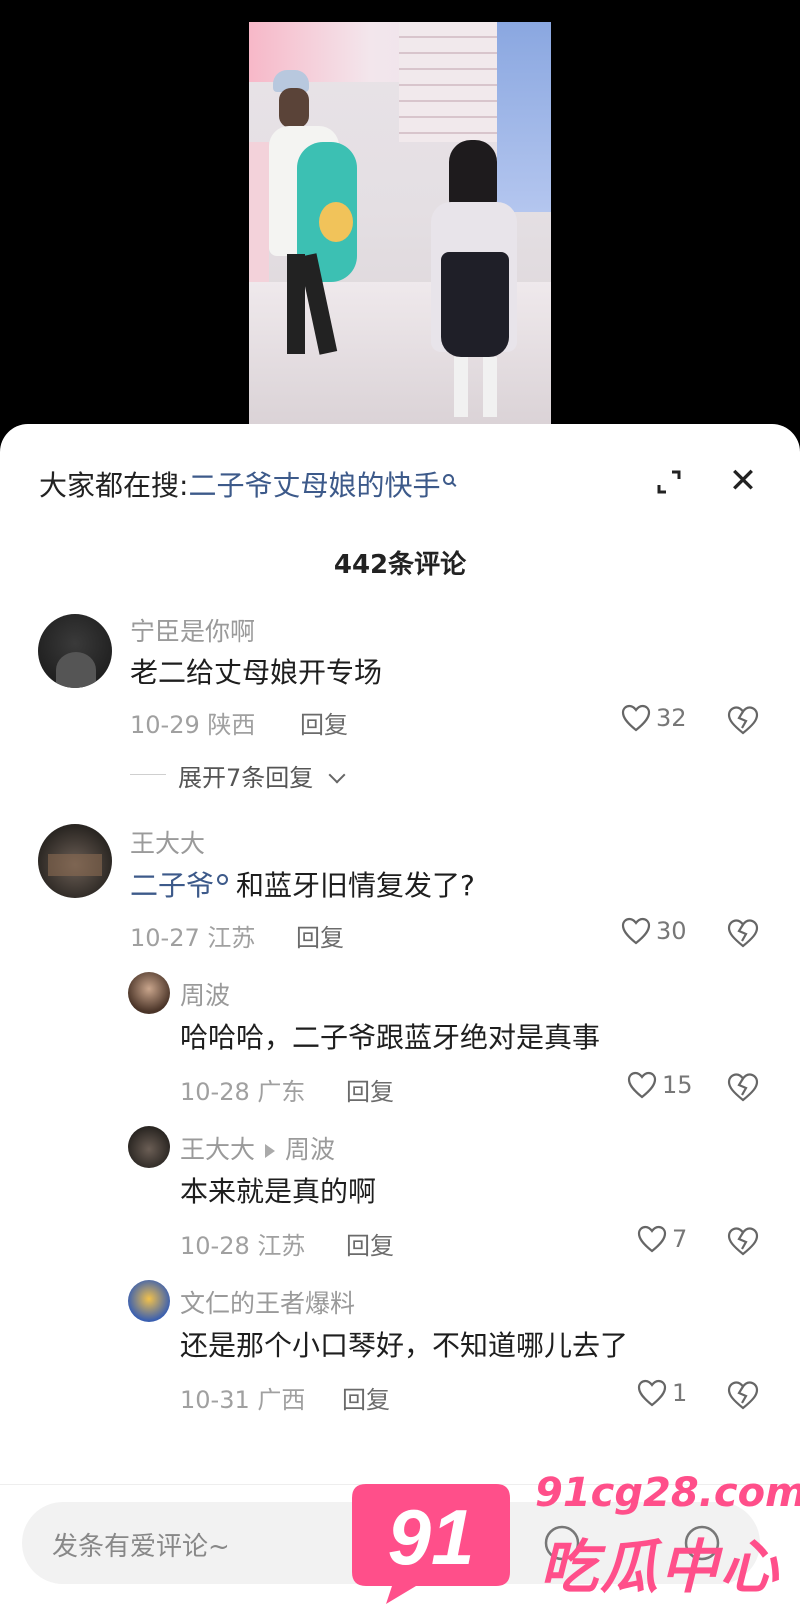  I want to click on comment-meta: 10-29 陕西, so click(192, 722).